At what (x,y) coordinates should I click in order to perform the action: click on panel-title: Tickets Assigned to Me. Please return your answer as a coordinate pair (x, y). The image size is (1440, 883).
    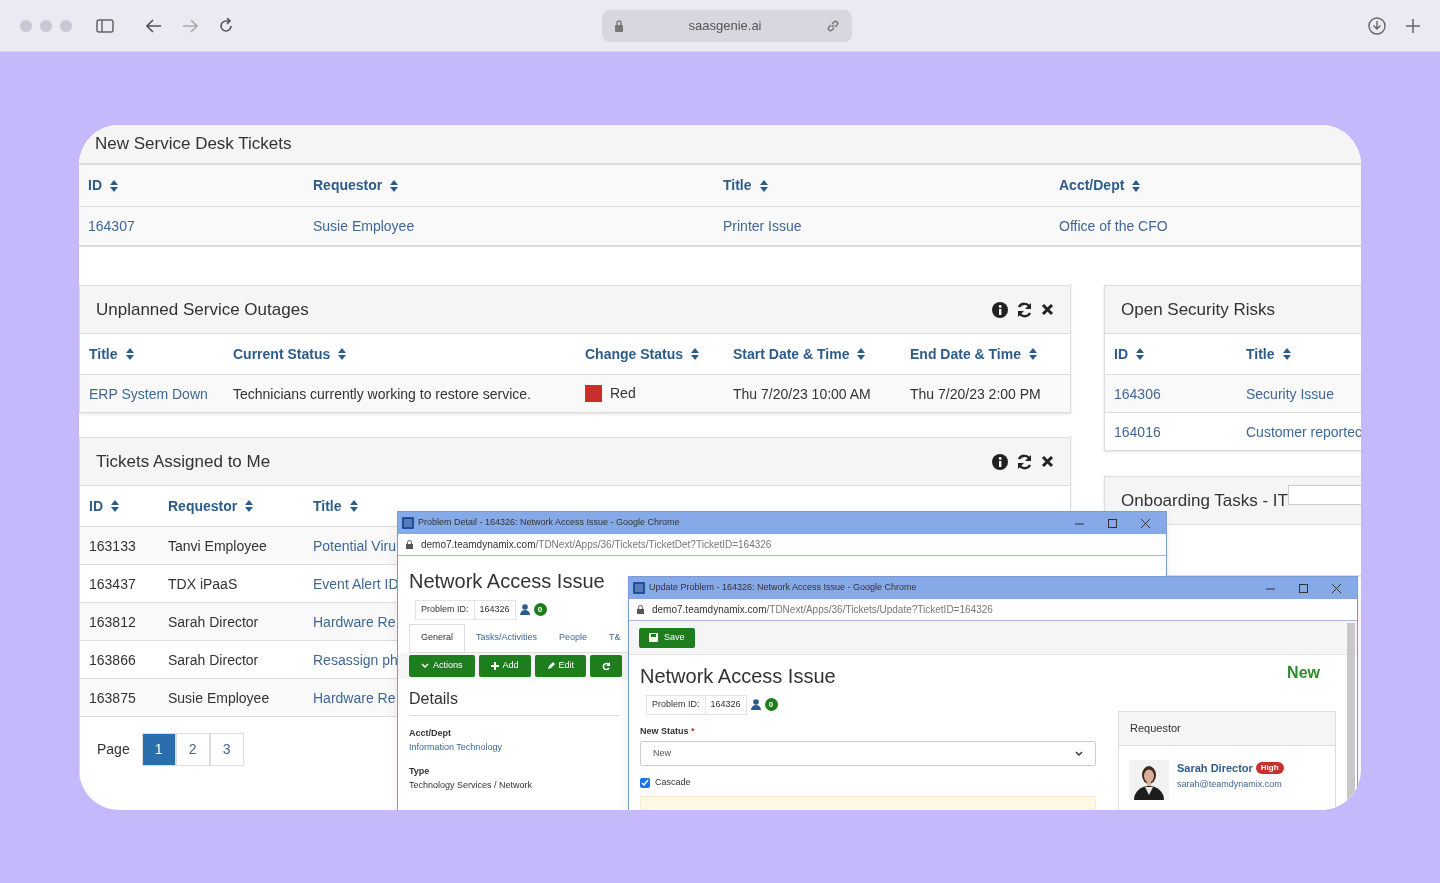
    Looking at the image, I should click on (183, 461).